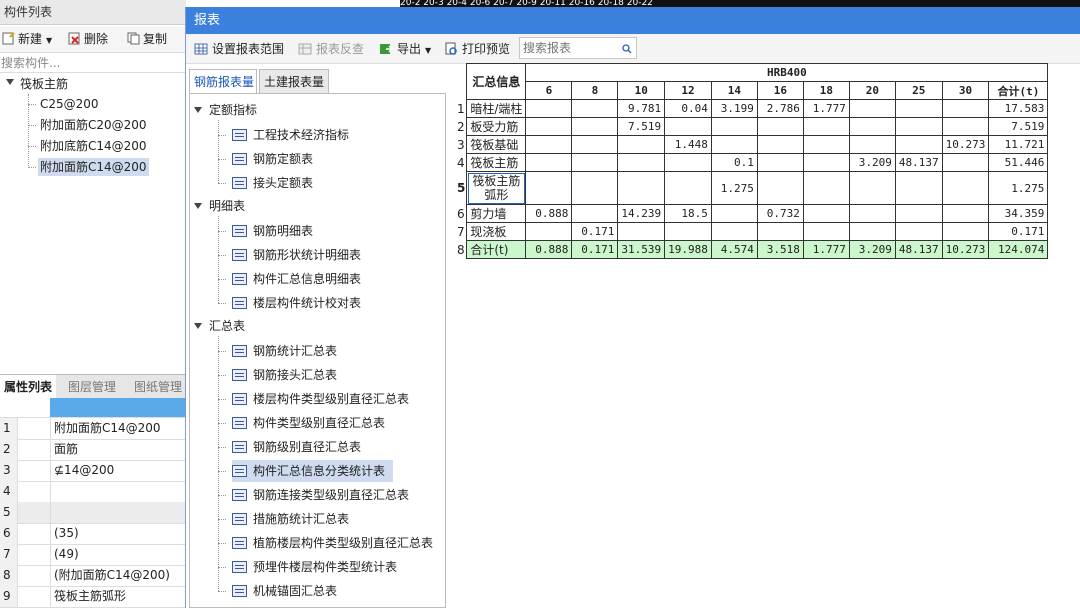 This screenshot has width=1080, height=608. I want to click on tab-rebar-report: 钢筋报表量, so click(223, 81).